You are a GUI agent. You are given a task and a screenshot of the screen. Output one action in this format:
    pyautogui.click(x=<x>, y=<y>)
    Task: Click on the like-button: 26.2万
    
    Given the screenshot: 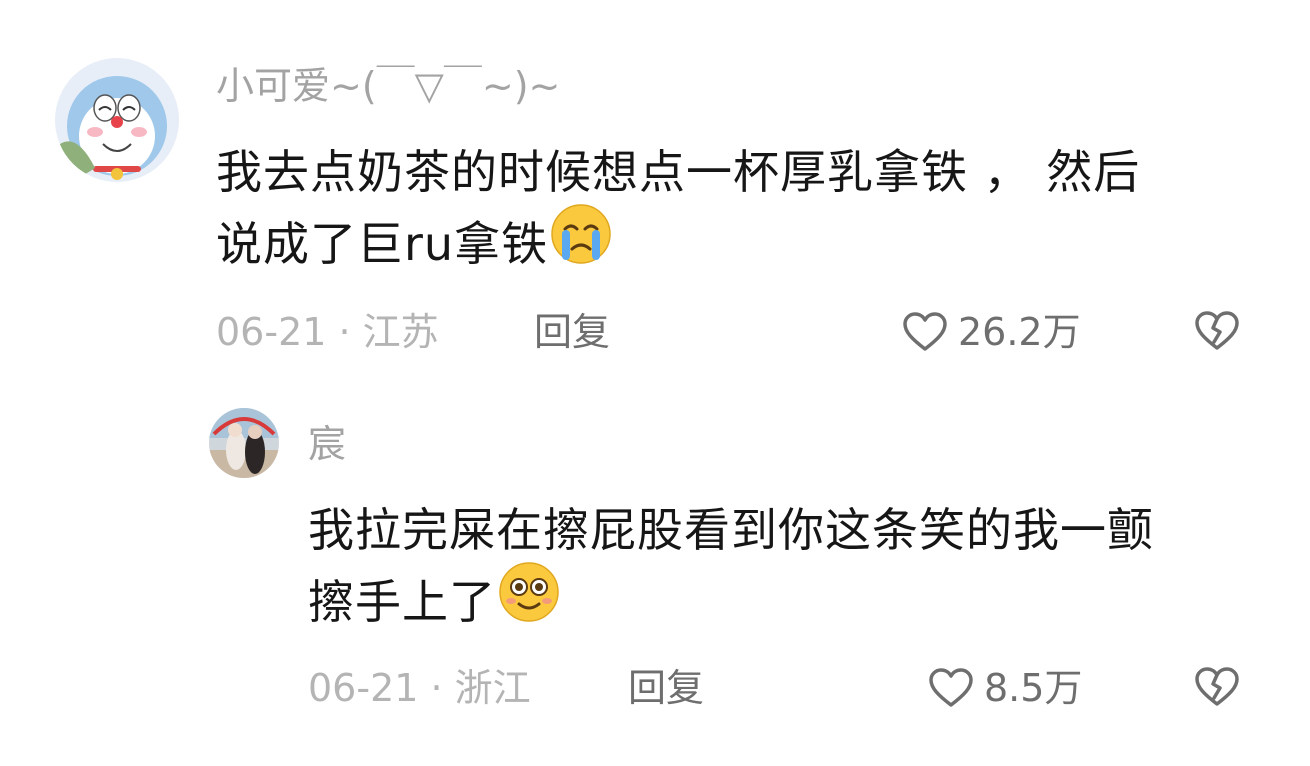 What is the action you would take?
    pyautogui.click(x=991, y=332)
    